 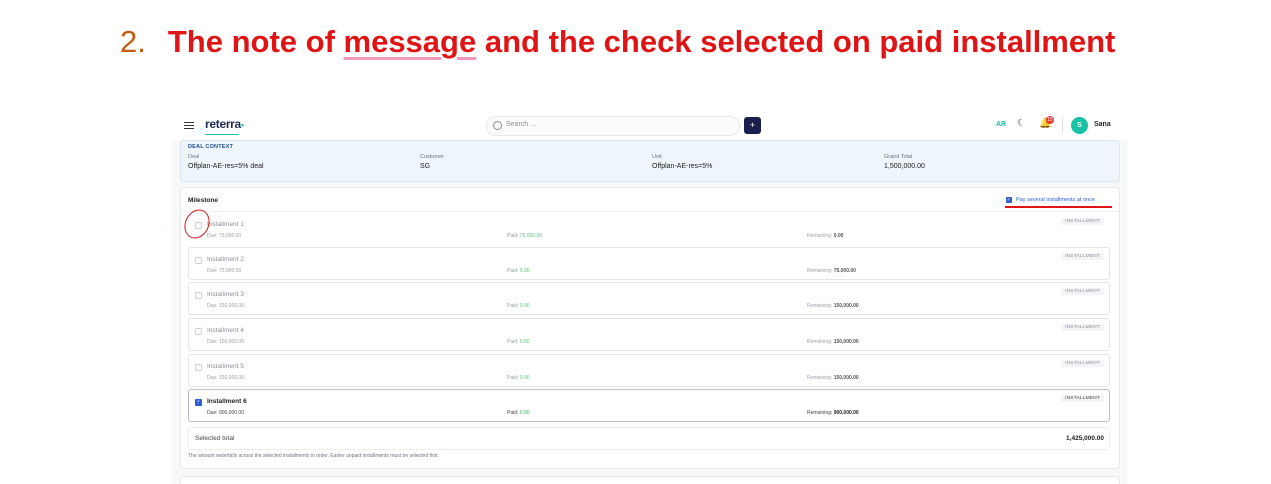 I want to click on language-toggle: AR, so click(x=1001, y=124).